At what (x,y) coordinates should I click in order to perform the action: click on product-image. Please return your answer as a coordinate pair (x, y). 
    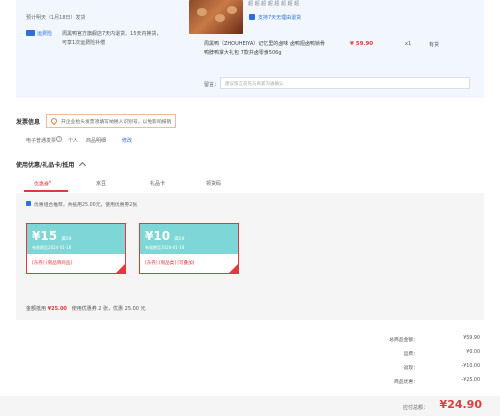
    Looking at the image, I should click on (216, 17).